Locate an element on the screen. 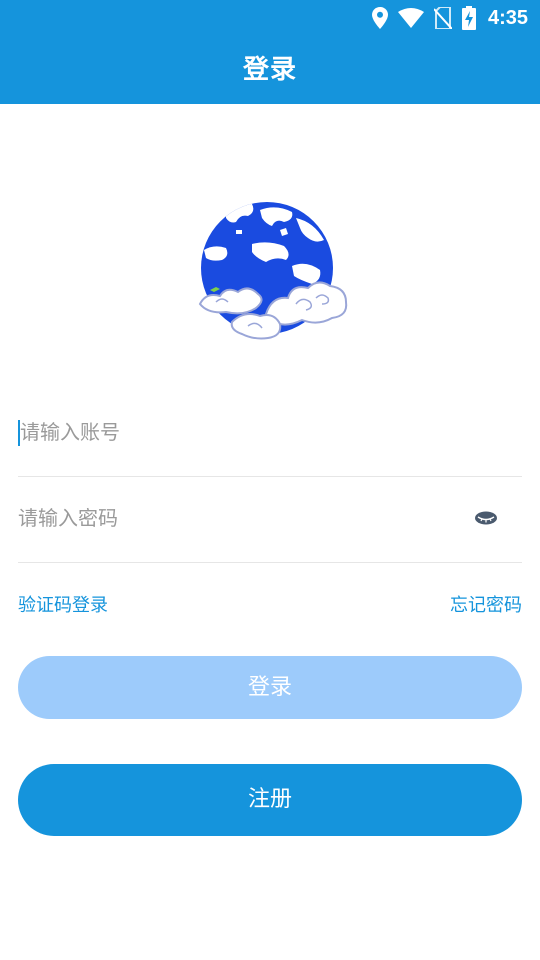  no-sim-icon is located at coordinates (442, 18).